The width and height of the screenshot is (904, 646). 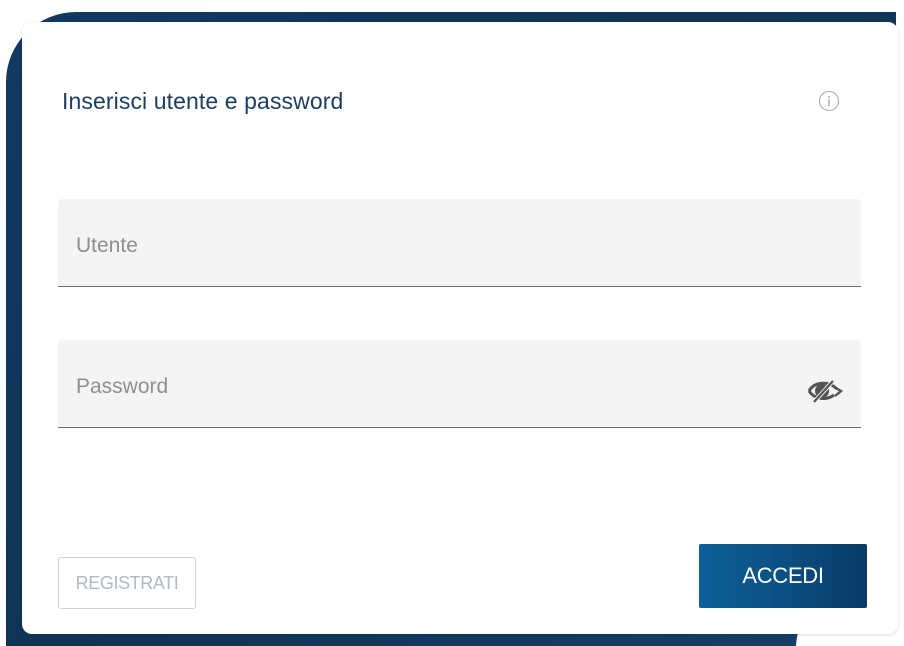 What do you see at coordinates (426, 246) in the screenshot?
I see `username-input` at bounding box center [426, 246].